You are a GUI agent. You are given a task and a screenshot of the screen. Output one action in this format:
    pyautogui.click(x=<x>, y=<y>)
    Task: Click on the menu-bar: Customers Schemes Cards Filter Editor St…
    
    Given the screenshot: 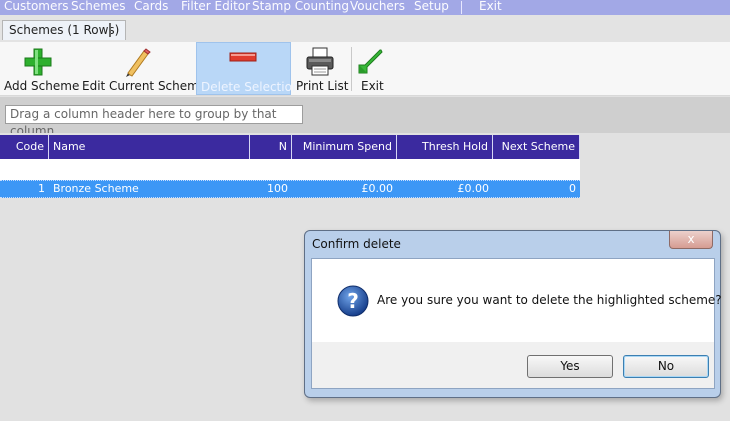 What is the action you would take?
    pyautogui.click(x=365, y=7)
    